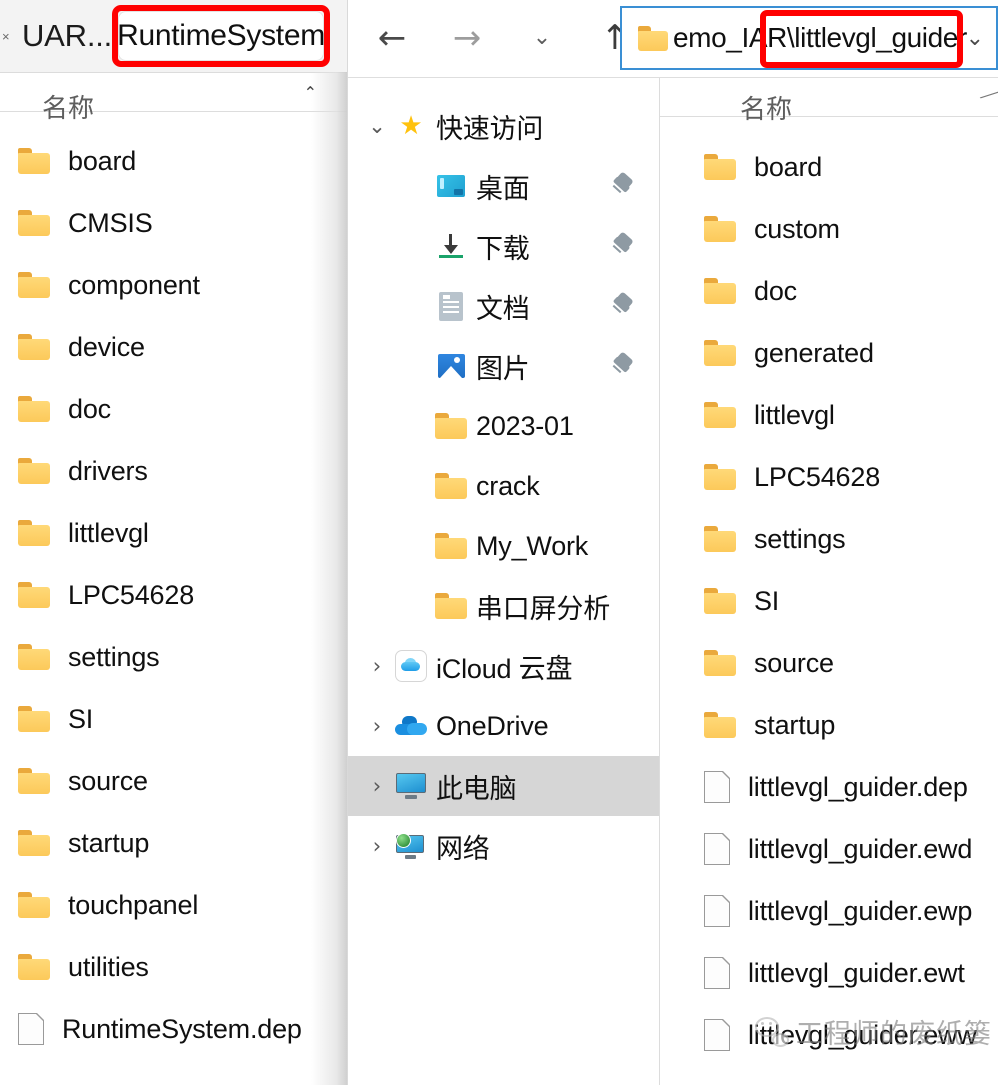  What do you see at coordinates (173, 967) in the screenshot?
I see `file-list-item: utilities` at bounding box center [173, 967].